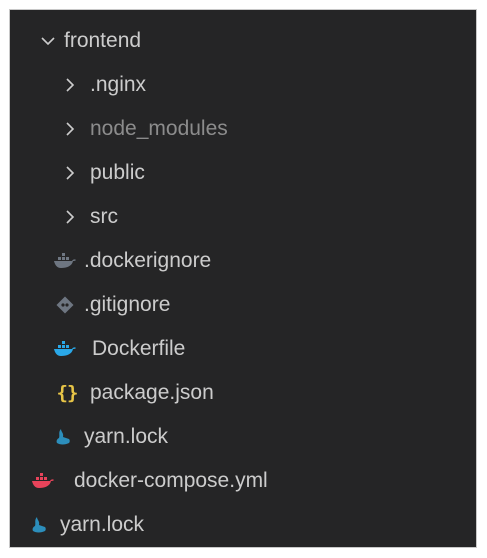  I want to click on tree-item-gitignore: .gitignore, so click(243, 305).